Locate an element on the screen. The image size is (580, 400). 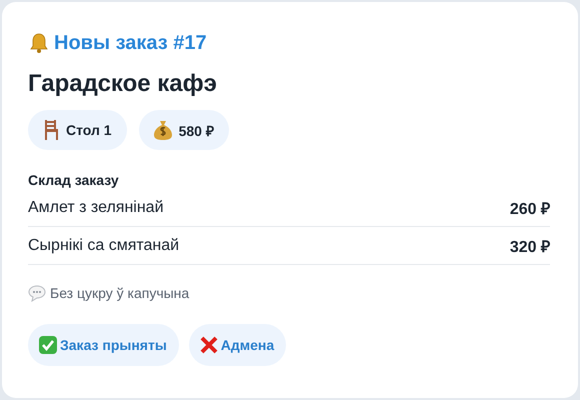
money-bag-icon is located at coordinates (162, 130).